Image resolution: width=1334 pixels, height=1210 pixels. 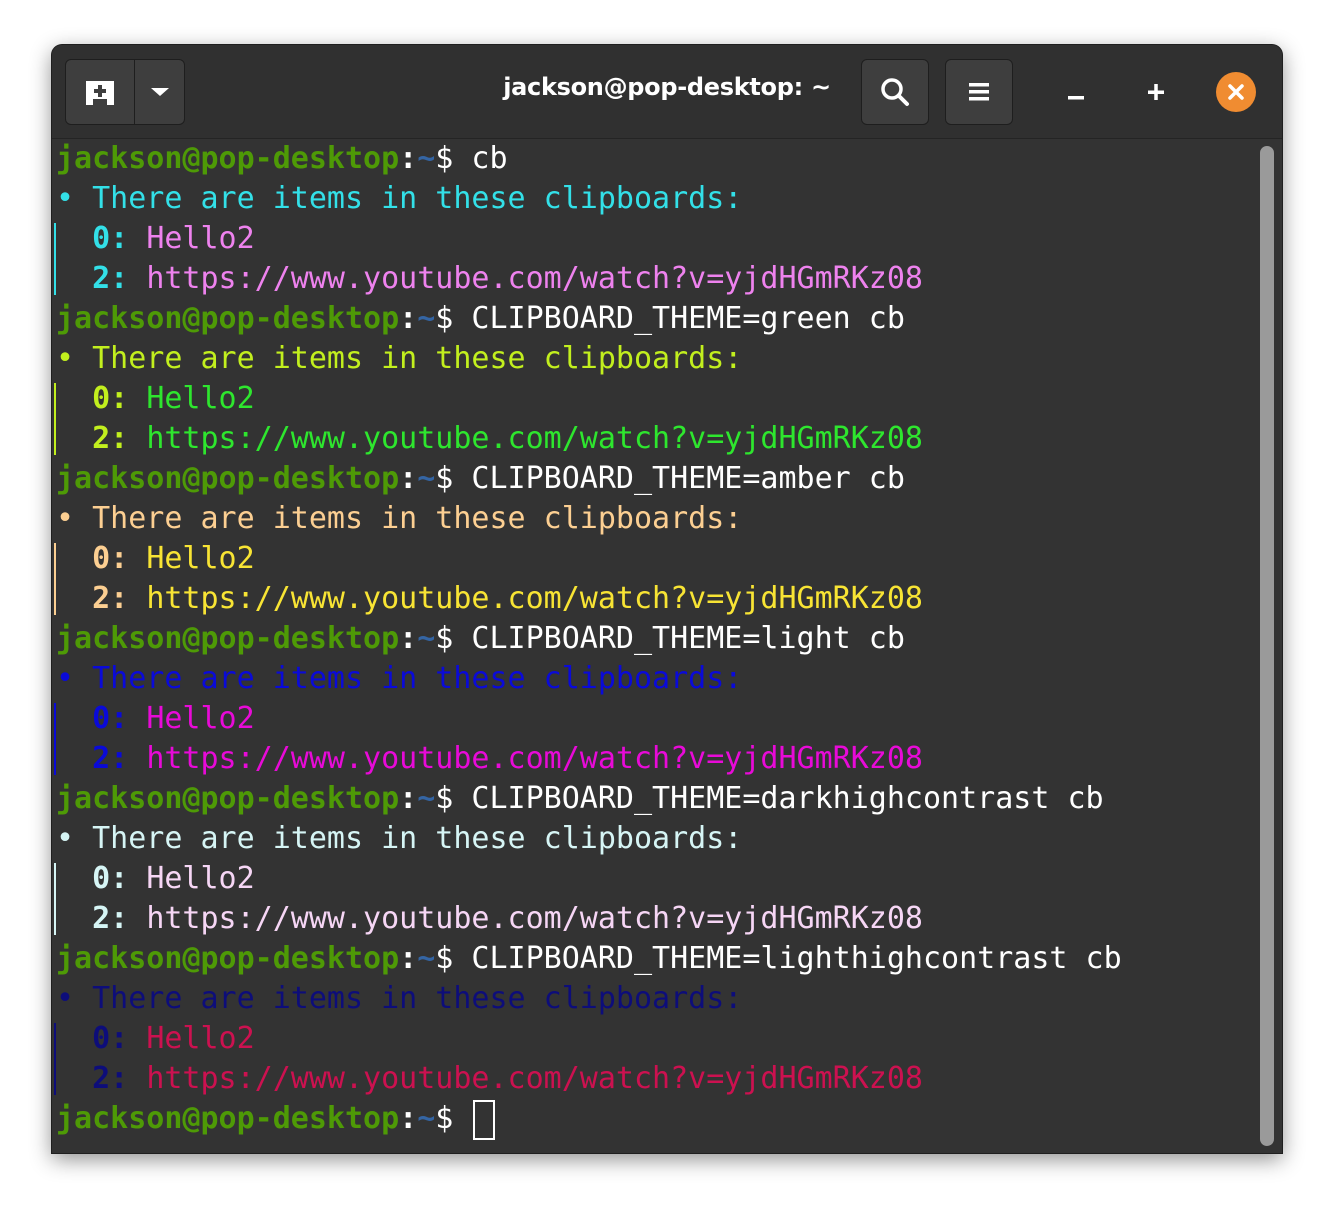 I want to click on minimize-button, so click(x=1076, y=92).